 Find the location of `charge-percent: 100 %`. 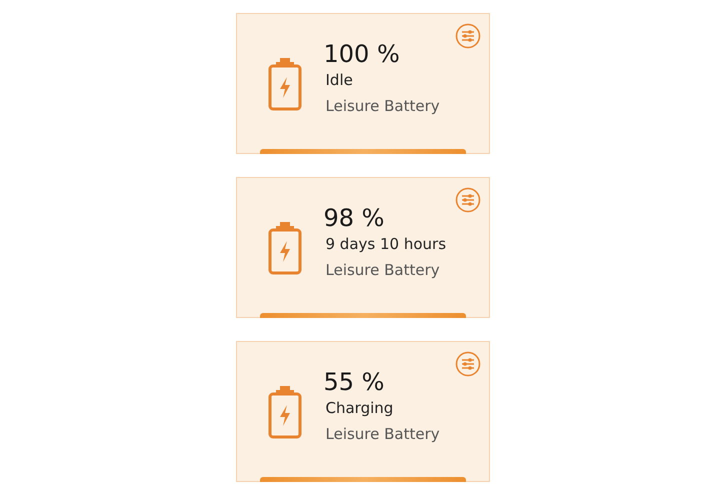

charge-percent: 100 % is located at coordinates (362, 53).